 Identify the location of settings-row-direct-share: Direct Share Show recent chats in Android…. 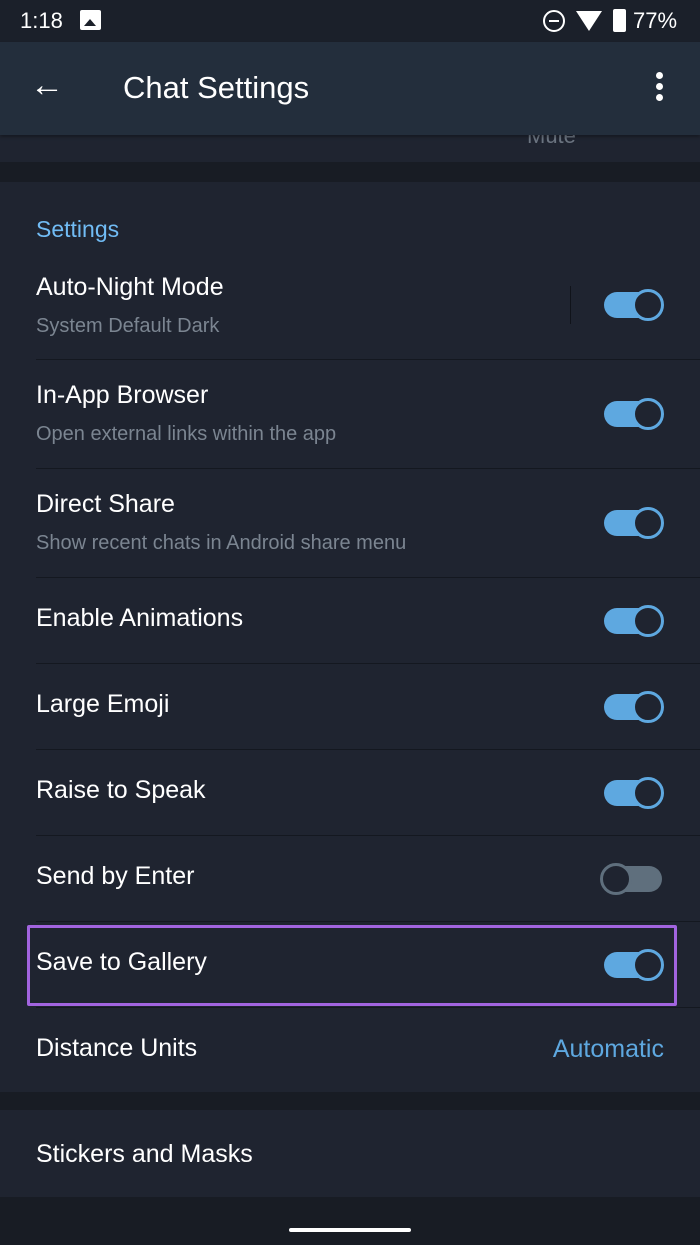
(350, 523).